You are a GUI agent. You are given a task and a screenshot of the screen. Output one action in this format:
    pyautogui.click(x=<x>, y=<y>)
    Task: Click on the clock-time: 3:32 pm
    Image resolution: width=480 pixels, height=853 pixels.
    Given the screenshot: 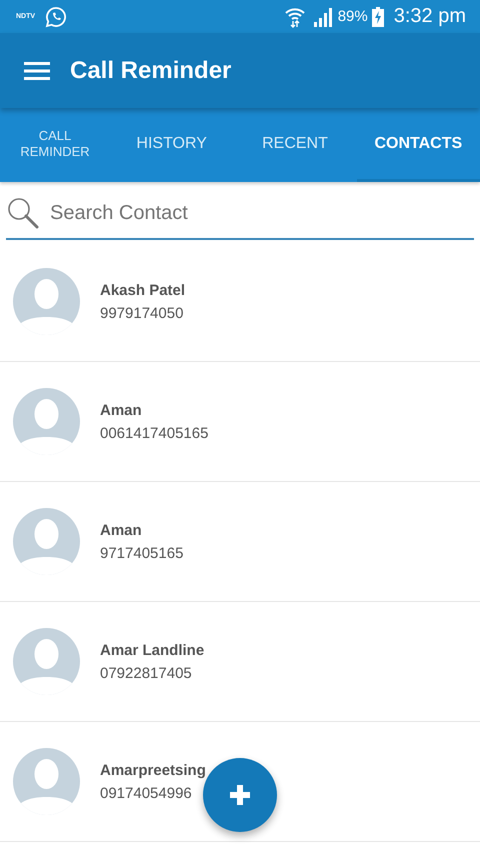 What is the action you would take?
    pyautogui.click(x=430, y=16)
    